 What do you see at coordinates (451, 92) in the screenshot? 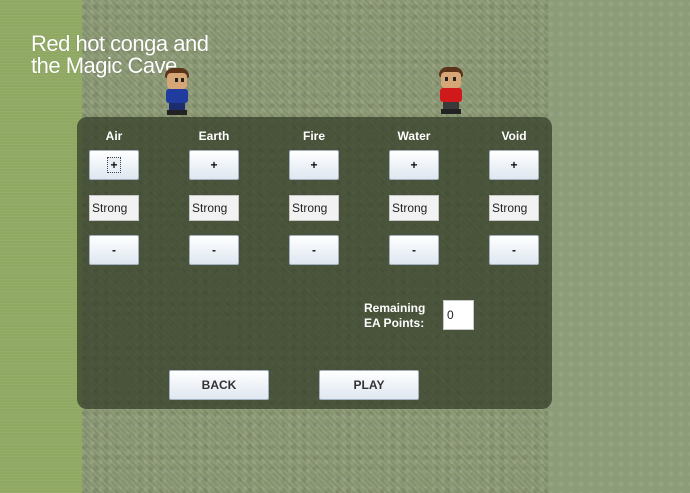
I see `red-character-sprite` at bounding box center [451, 92].